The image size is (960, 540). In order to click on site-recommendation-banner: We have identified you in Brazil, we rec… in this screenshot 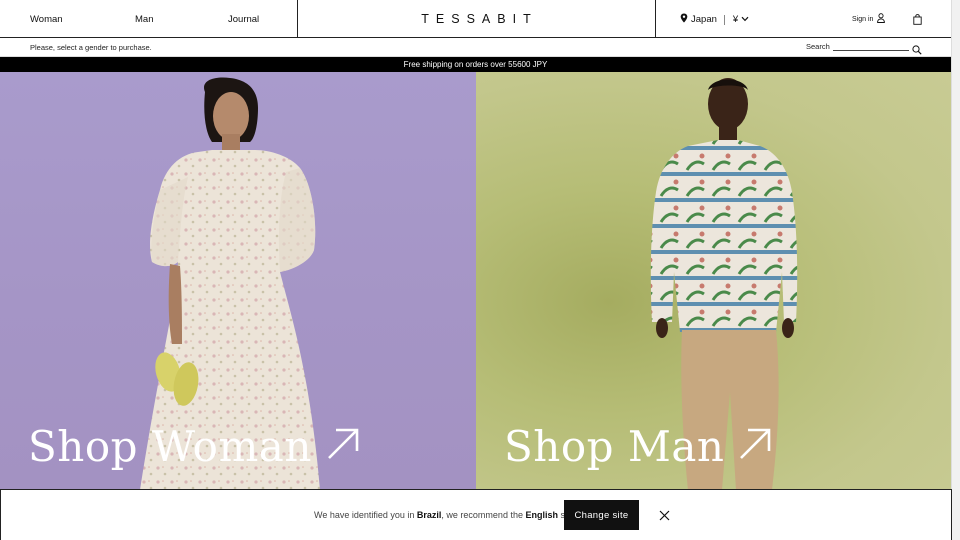, I will do `click(476, 514)`.